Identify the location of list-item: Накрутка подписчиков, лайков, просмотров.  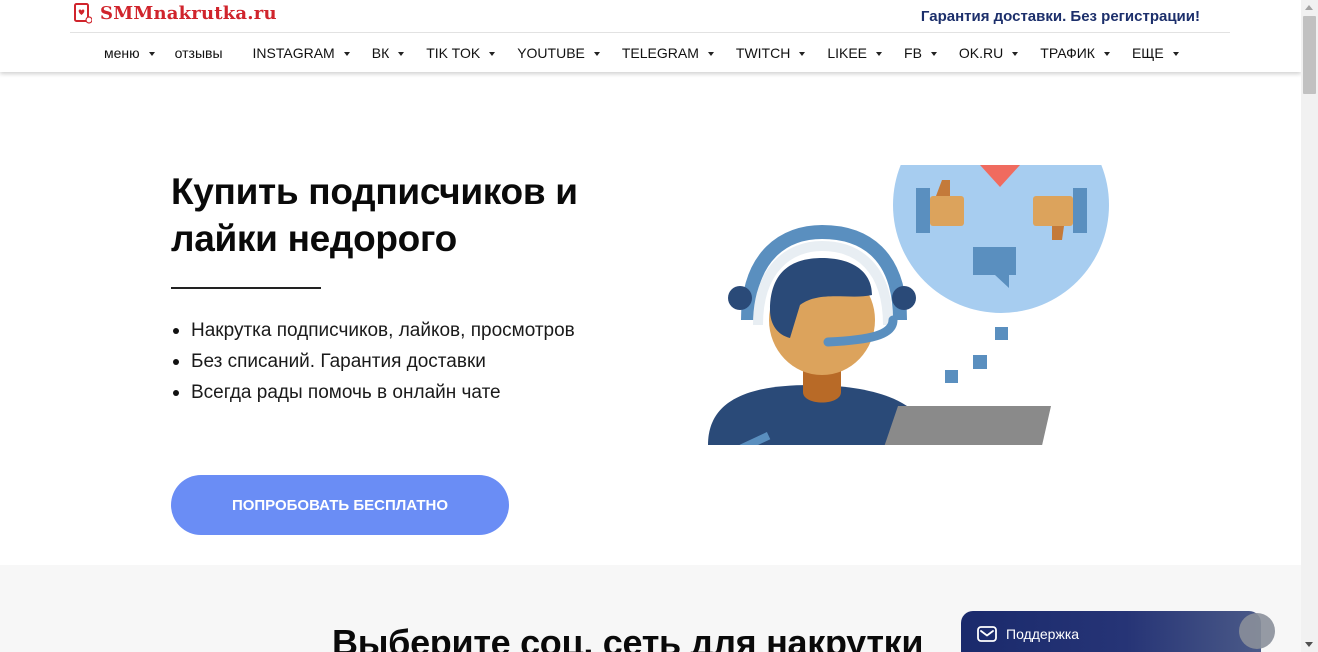
(373, 330).